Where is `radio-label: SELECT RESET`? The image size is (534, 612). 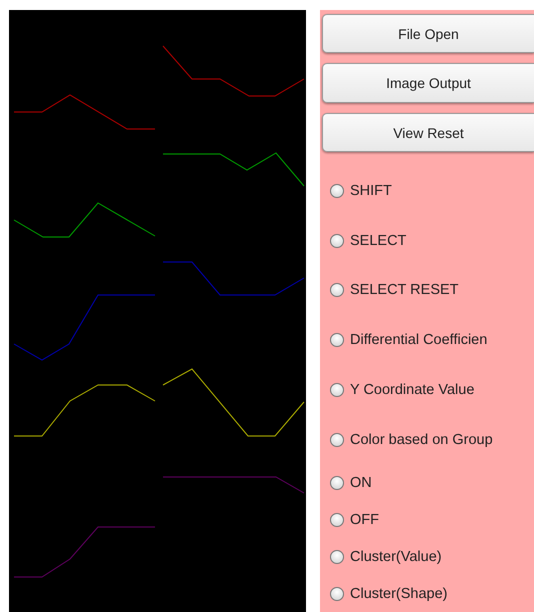 radio-label: SELECT RESET is located at coordinates (404, 290).